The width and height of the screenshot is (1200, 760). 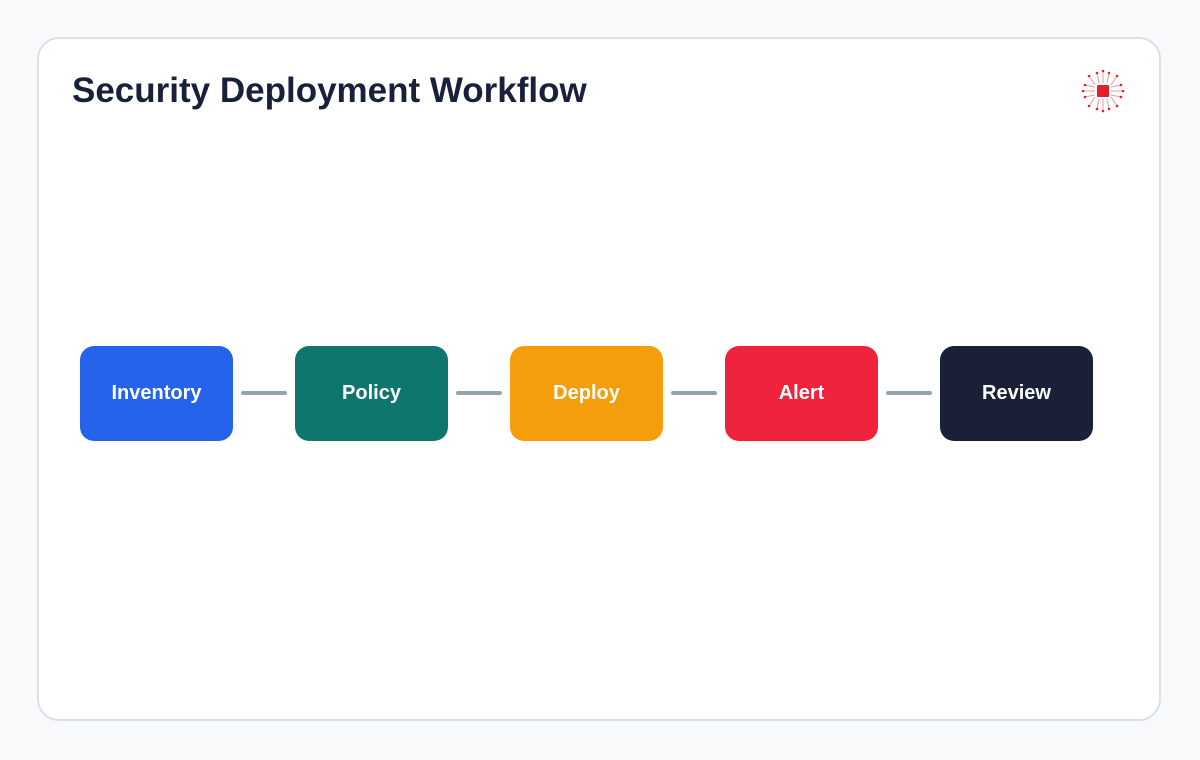 I want to click on step-deploy: Deploy, so click(x=586, y=393).